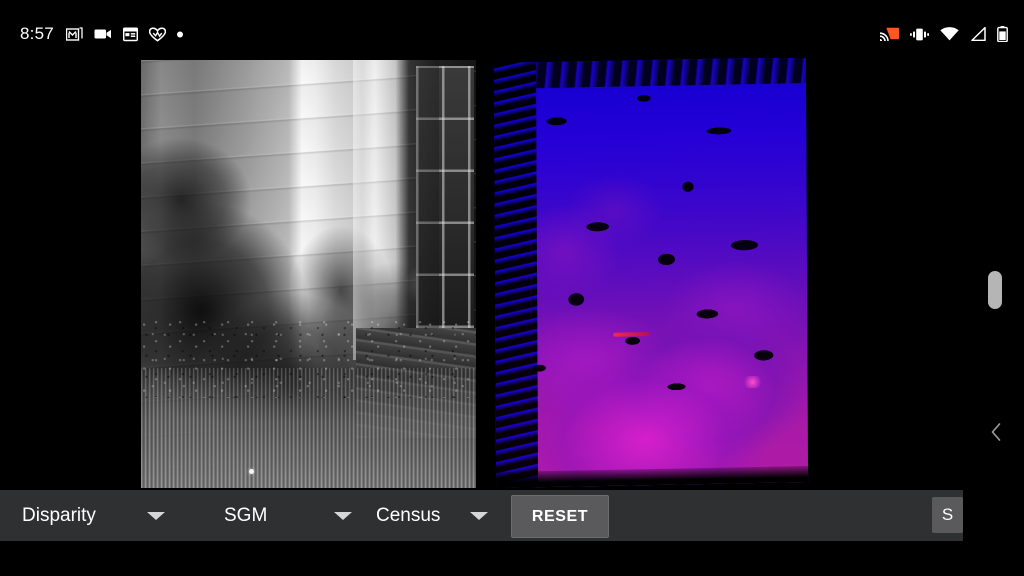 The image size is (1024, 576). What do you see at coordinates (130, 34) in the screenshot?
I see `calendar-icon` at bounding box center [130, 34].